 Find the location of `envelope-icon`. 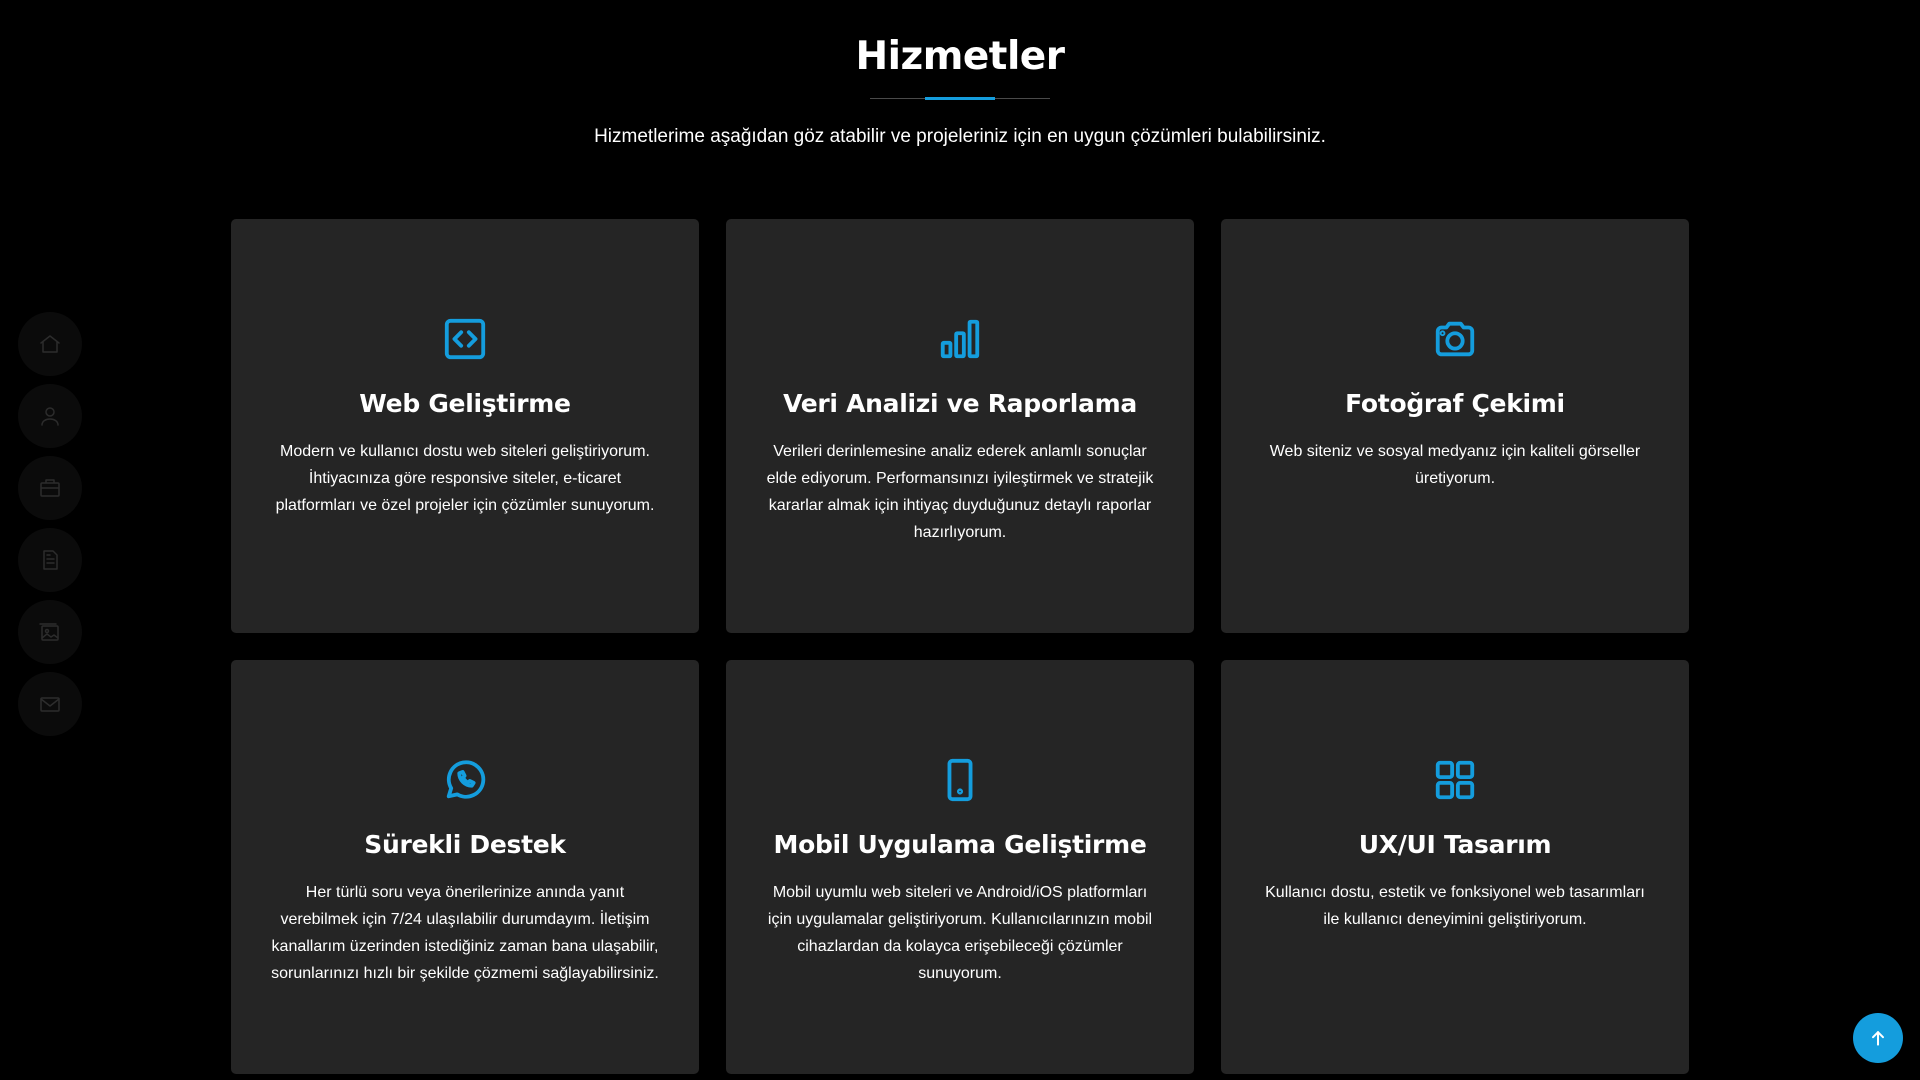

envelope-icon is located at coordinates (50, 704).